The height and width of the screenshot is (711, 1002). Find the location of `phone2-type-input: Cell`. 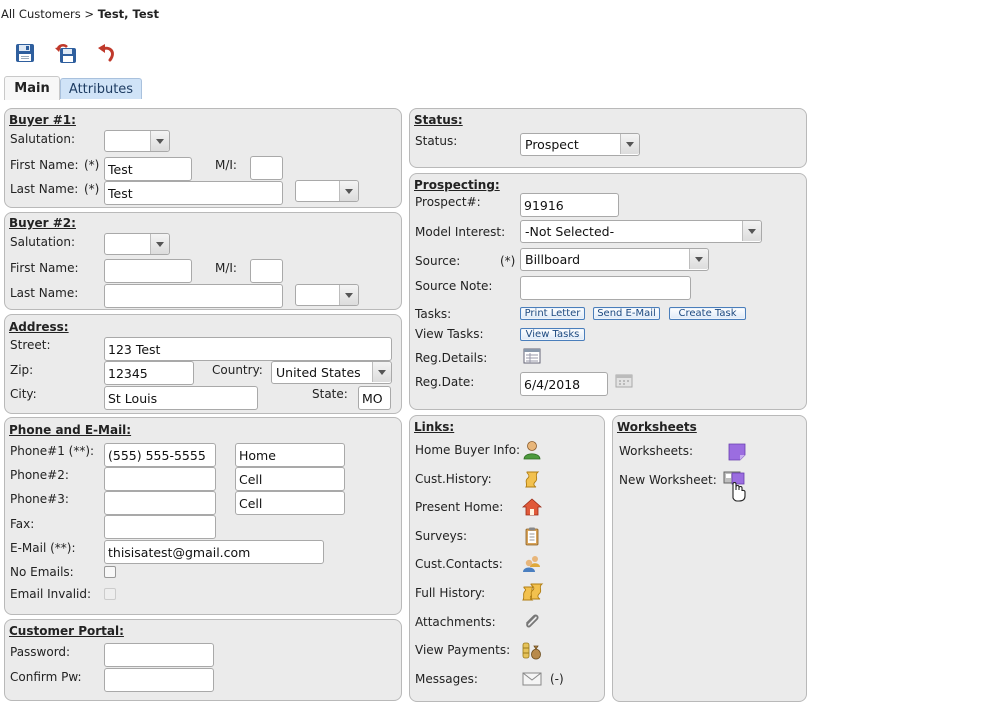

phone2-type-input: Cell is located at coordinates (290, 479).